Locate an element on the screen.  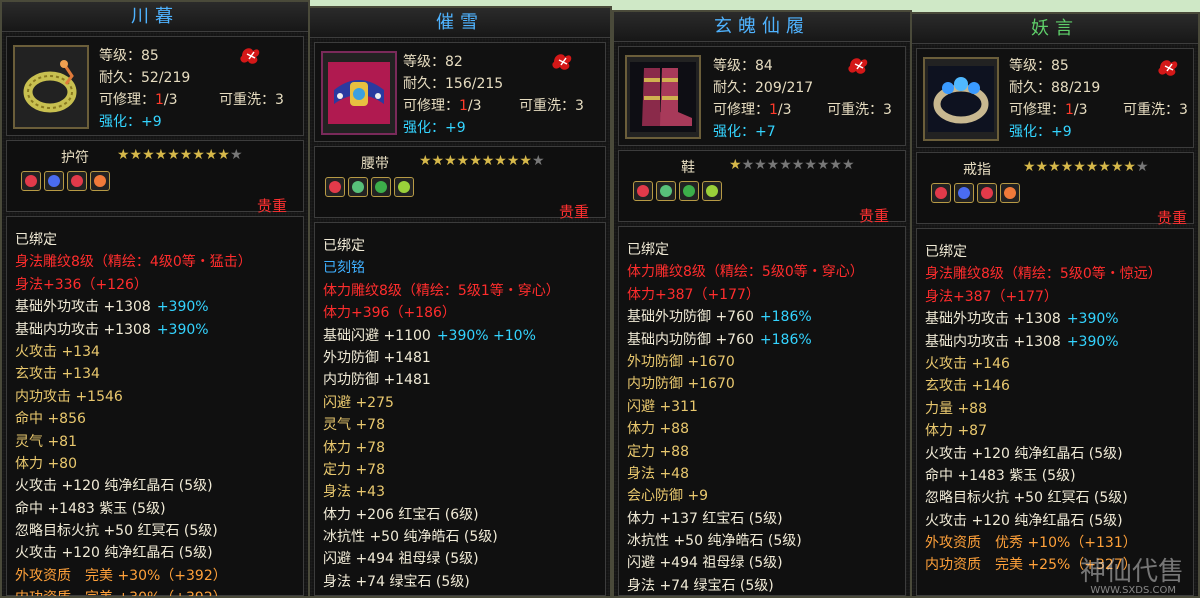
item-info-box: 等级：85 耐久：52/219 可修理：1/3 可重洗：3 强化：+9 is located at coordinates (155, 86).